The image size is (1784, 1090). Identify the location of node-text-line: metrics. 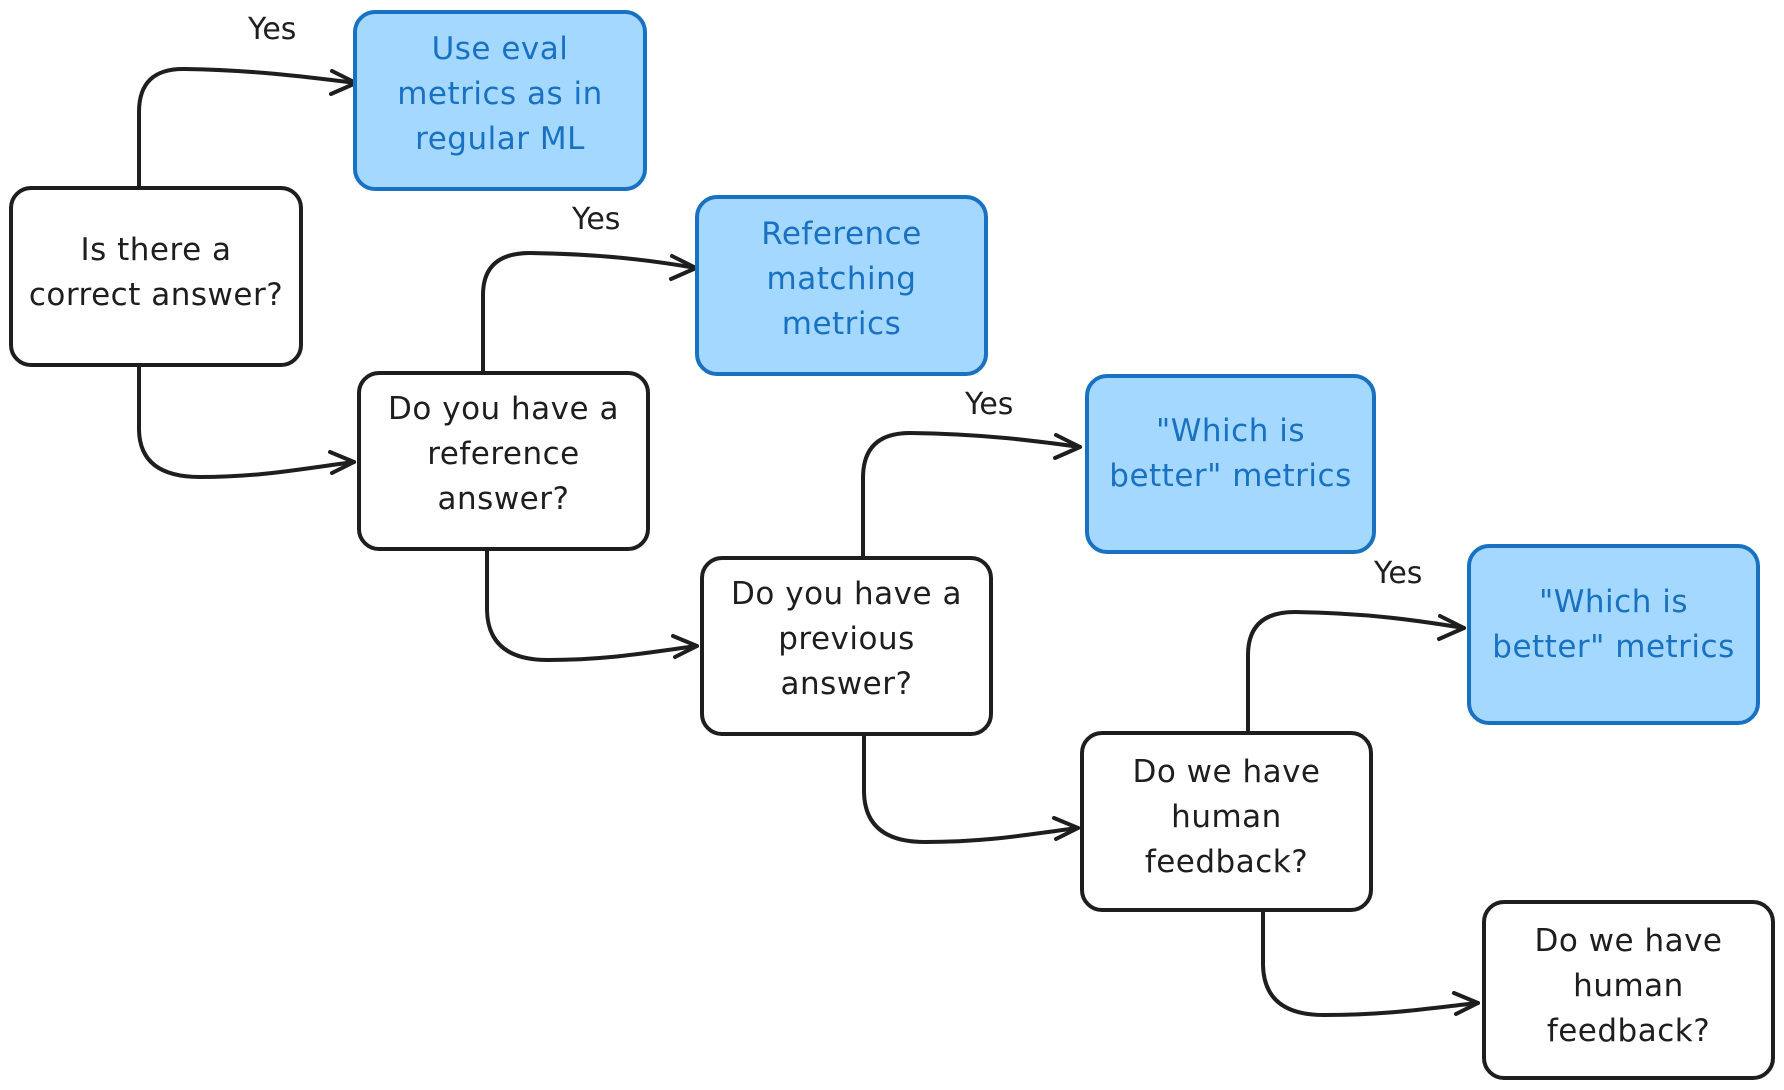
(841, 324).